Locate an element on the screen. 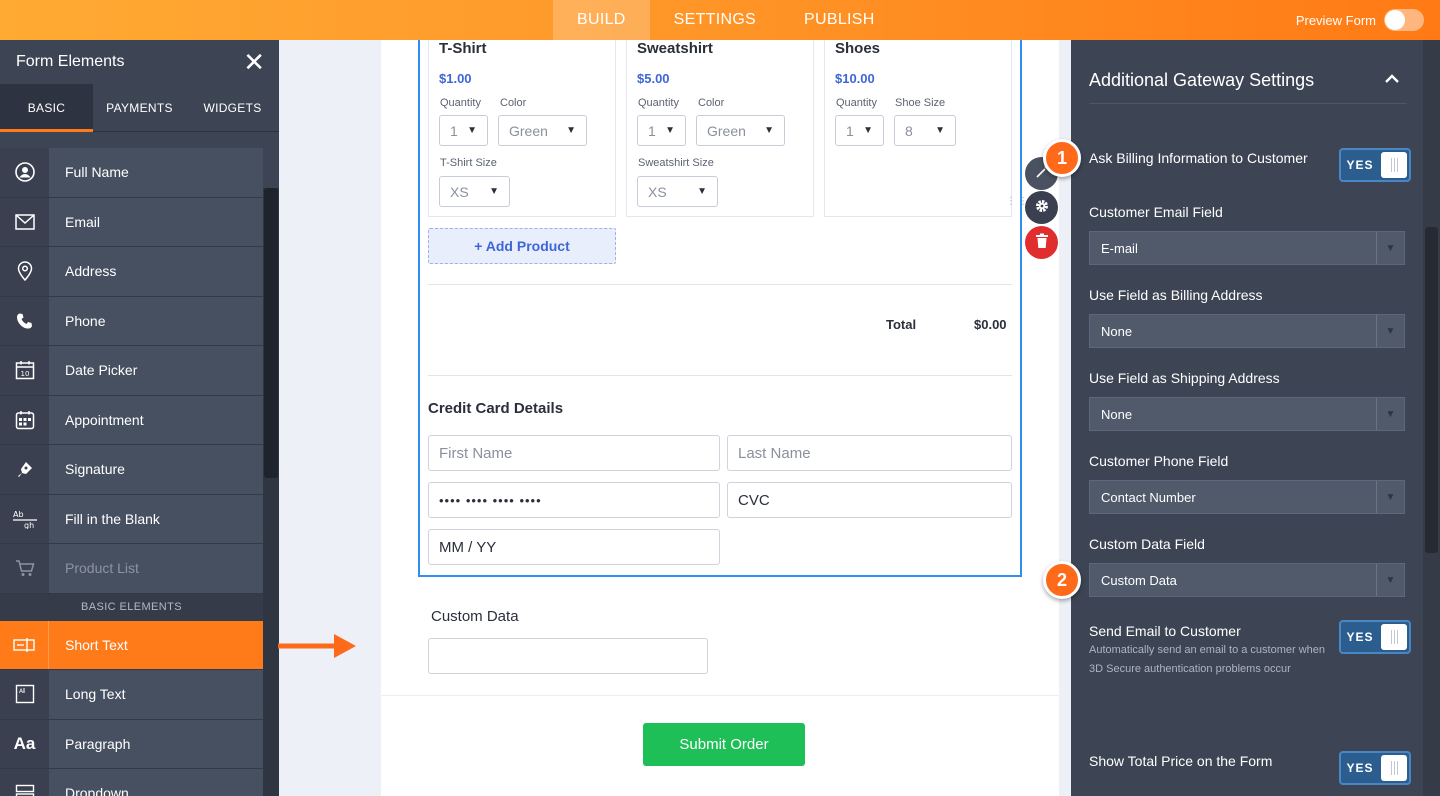  element-paragraph: Aa Paragraph is located at coordinates (131, 744).